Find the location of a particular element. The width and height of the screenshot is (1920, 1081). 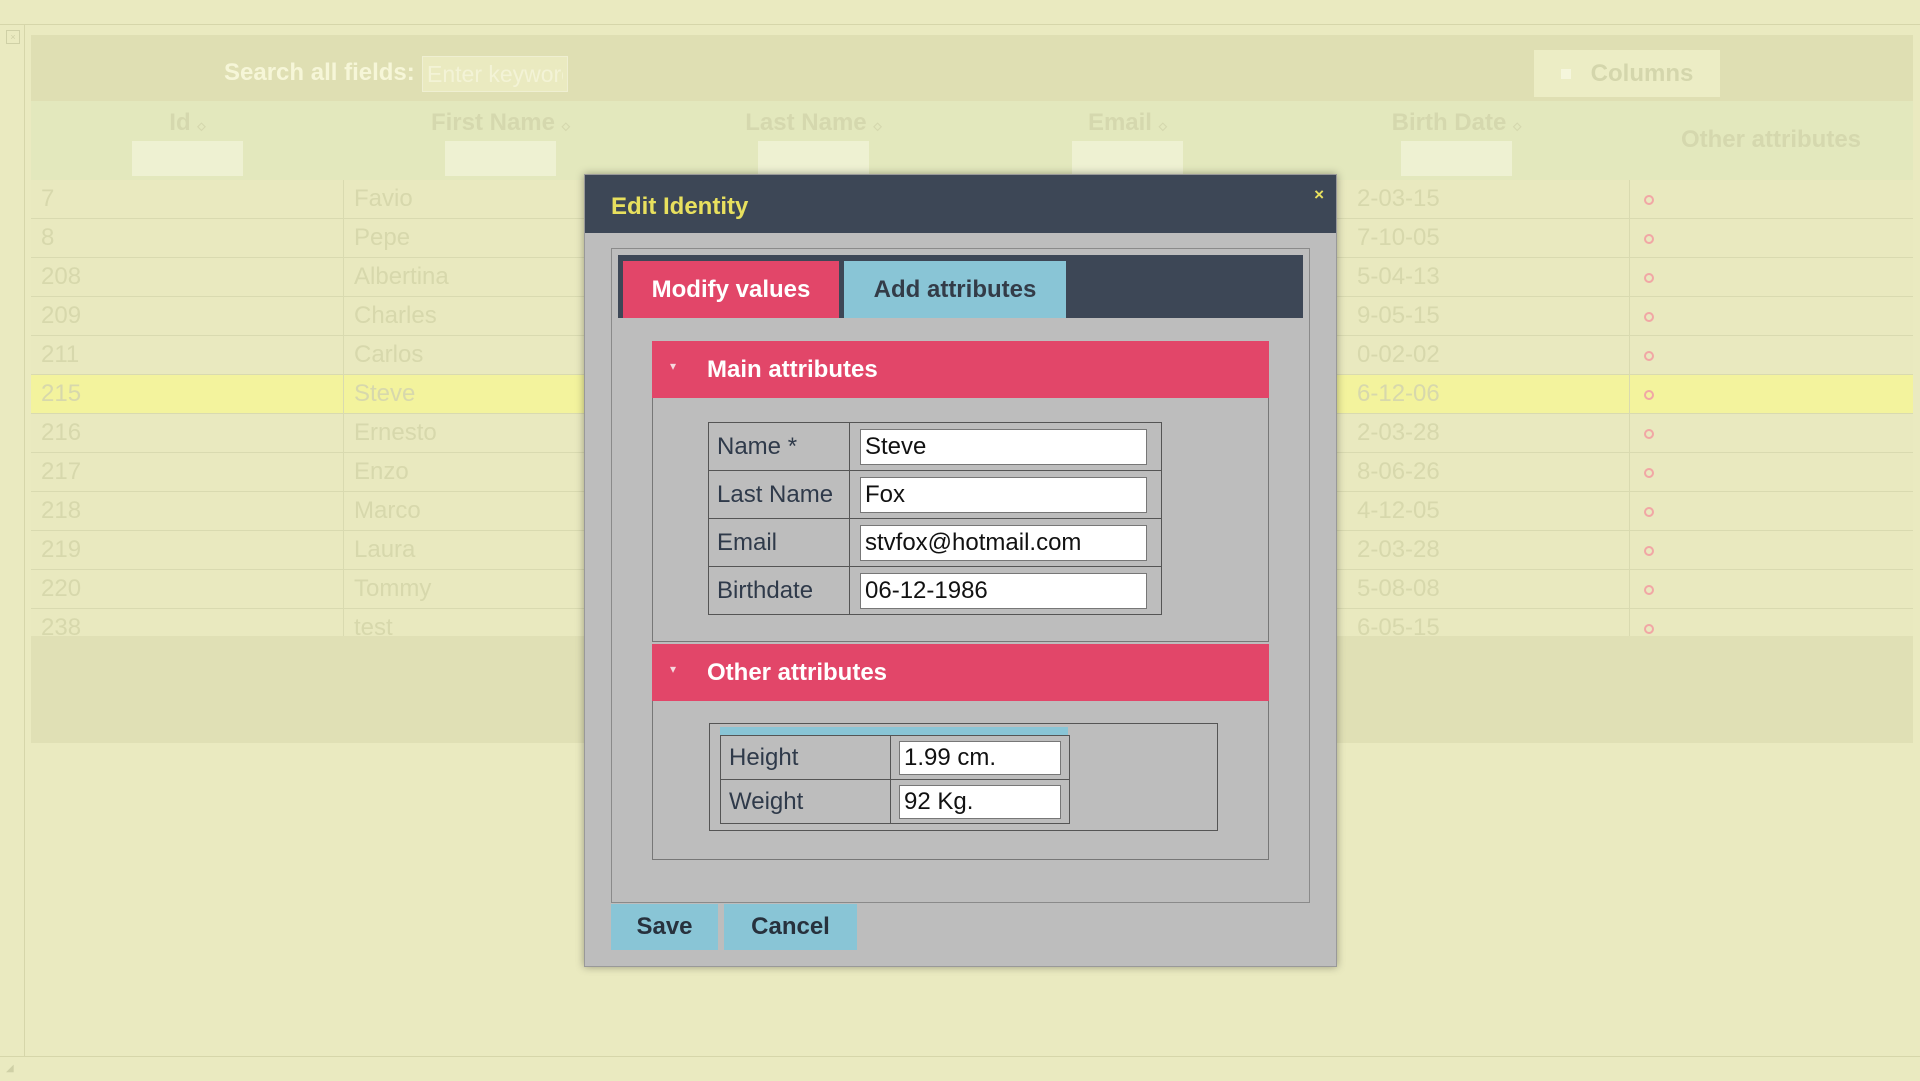

filter-input-last-name is located at coordinates (813, 158).